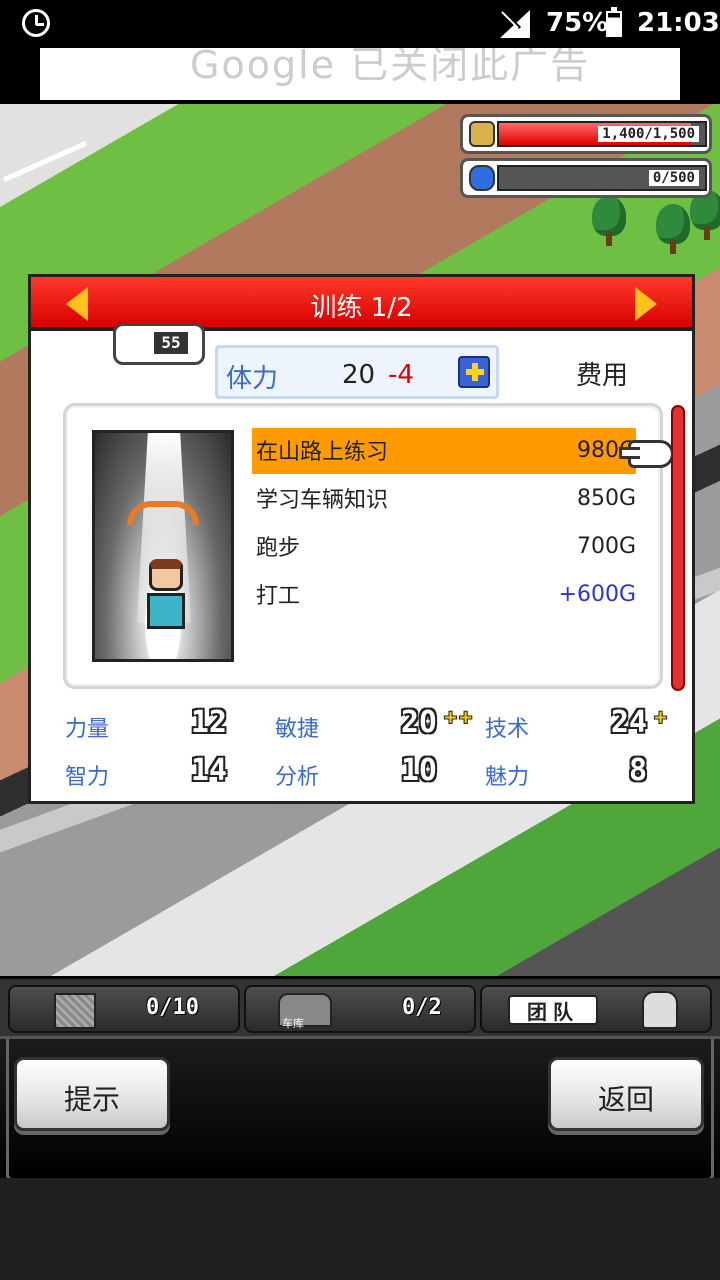 The image size is (720, 1280). I want to click on team-slot: 团队, so click(596, 1009).